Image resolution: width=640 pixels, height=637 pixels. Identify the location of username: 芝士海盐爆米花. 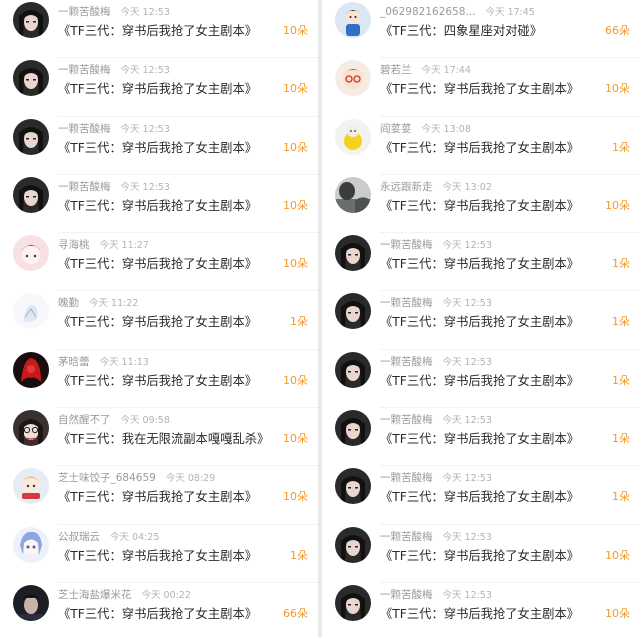
(95, 595).